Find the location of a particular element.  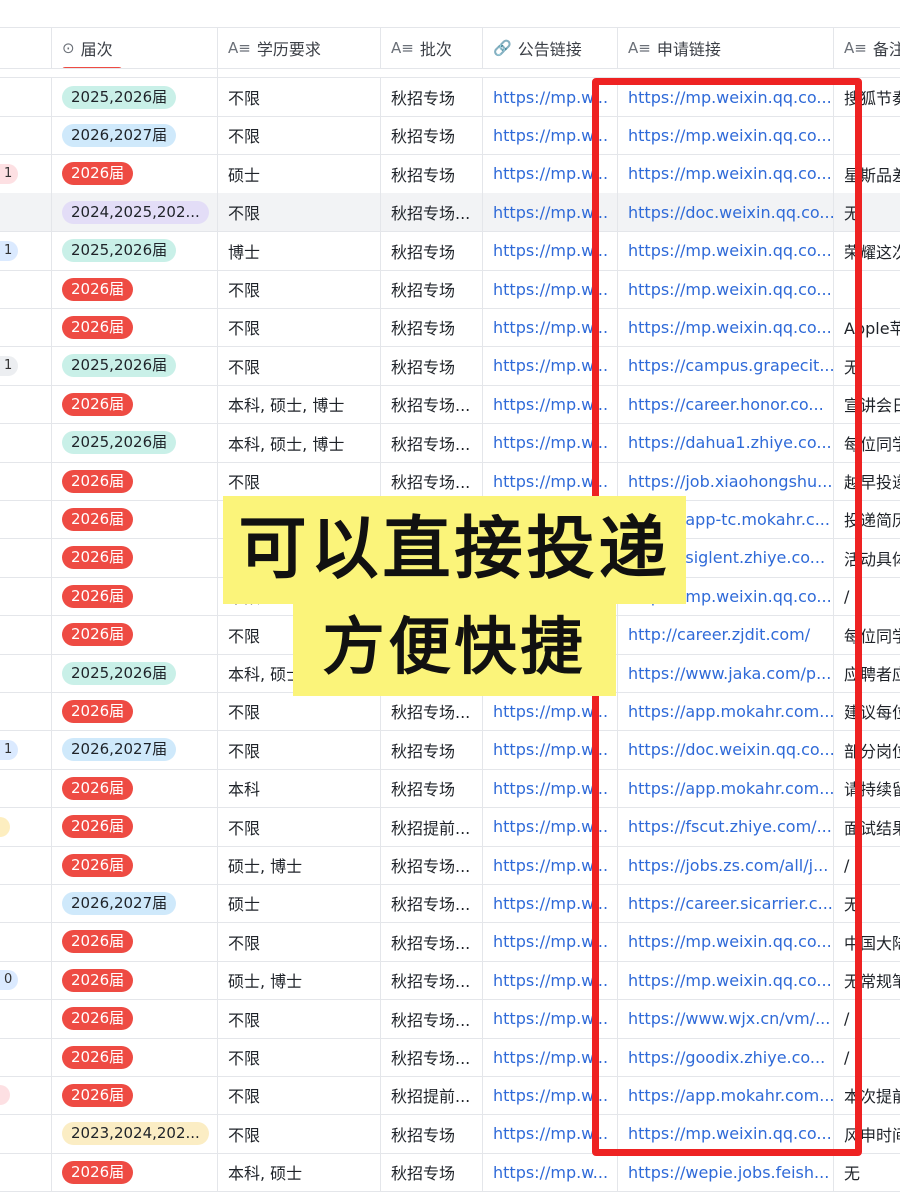

column-header-education: A≡ 学历要求 is located at coordinates (299, 48).